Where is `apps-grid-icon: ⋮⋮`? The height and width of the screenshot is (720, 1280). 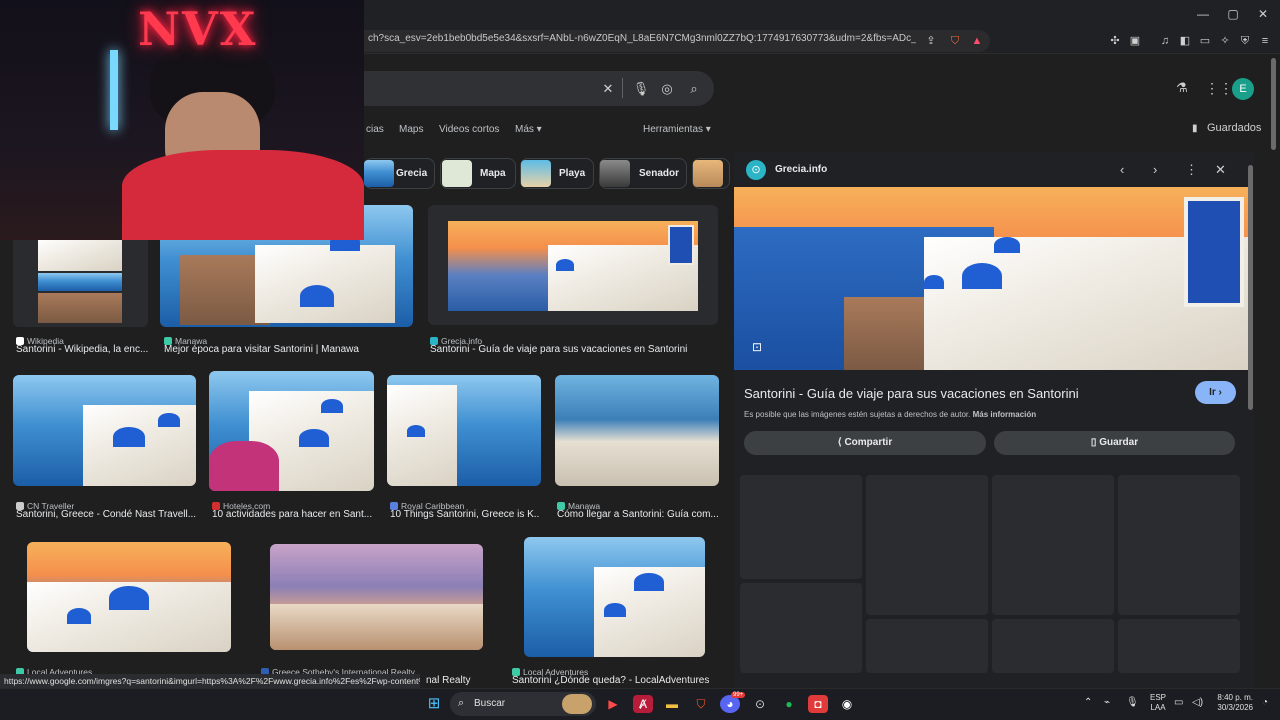
apps-grid-icon: ⋮⋮ is located at coordinates (1219, 89).